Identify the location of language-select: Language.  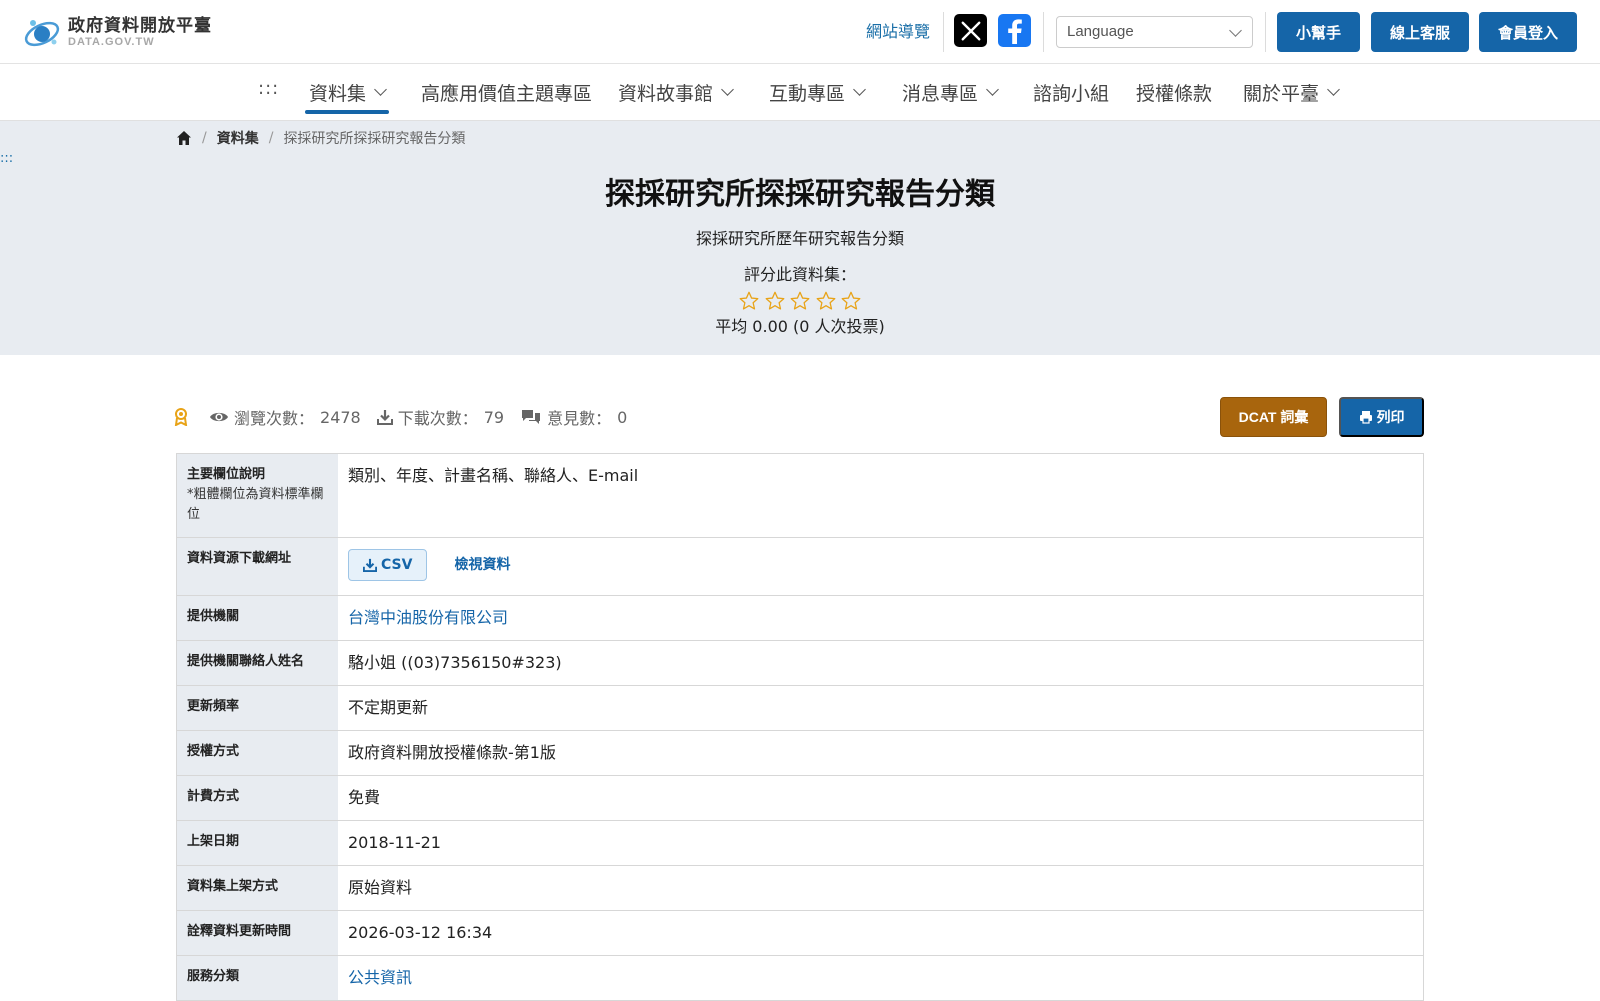
(1154, 32).